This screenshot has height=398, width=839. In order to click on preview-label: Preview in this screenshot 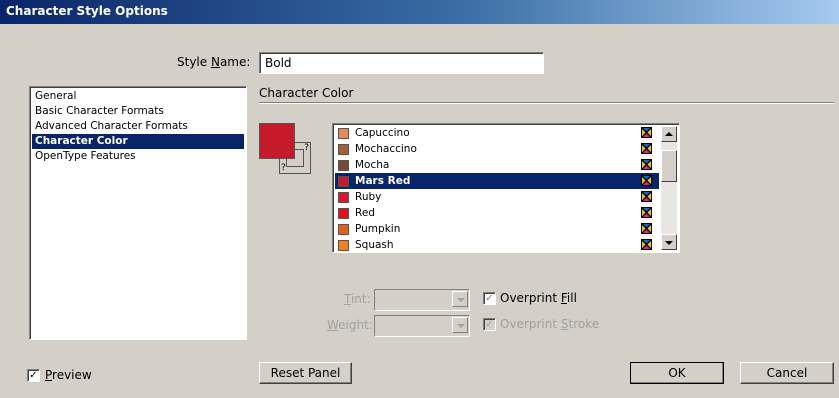, I will do `click(68, 375)`.